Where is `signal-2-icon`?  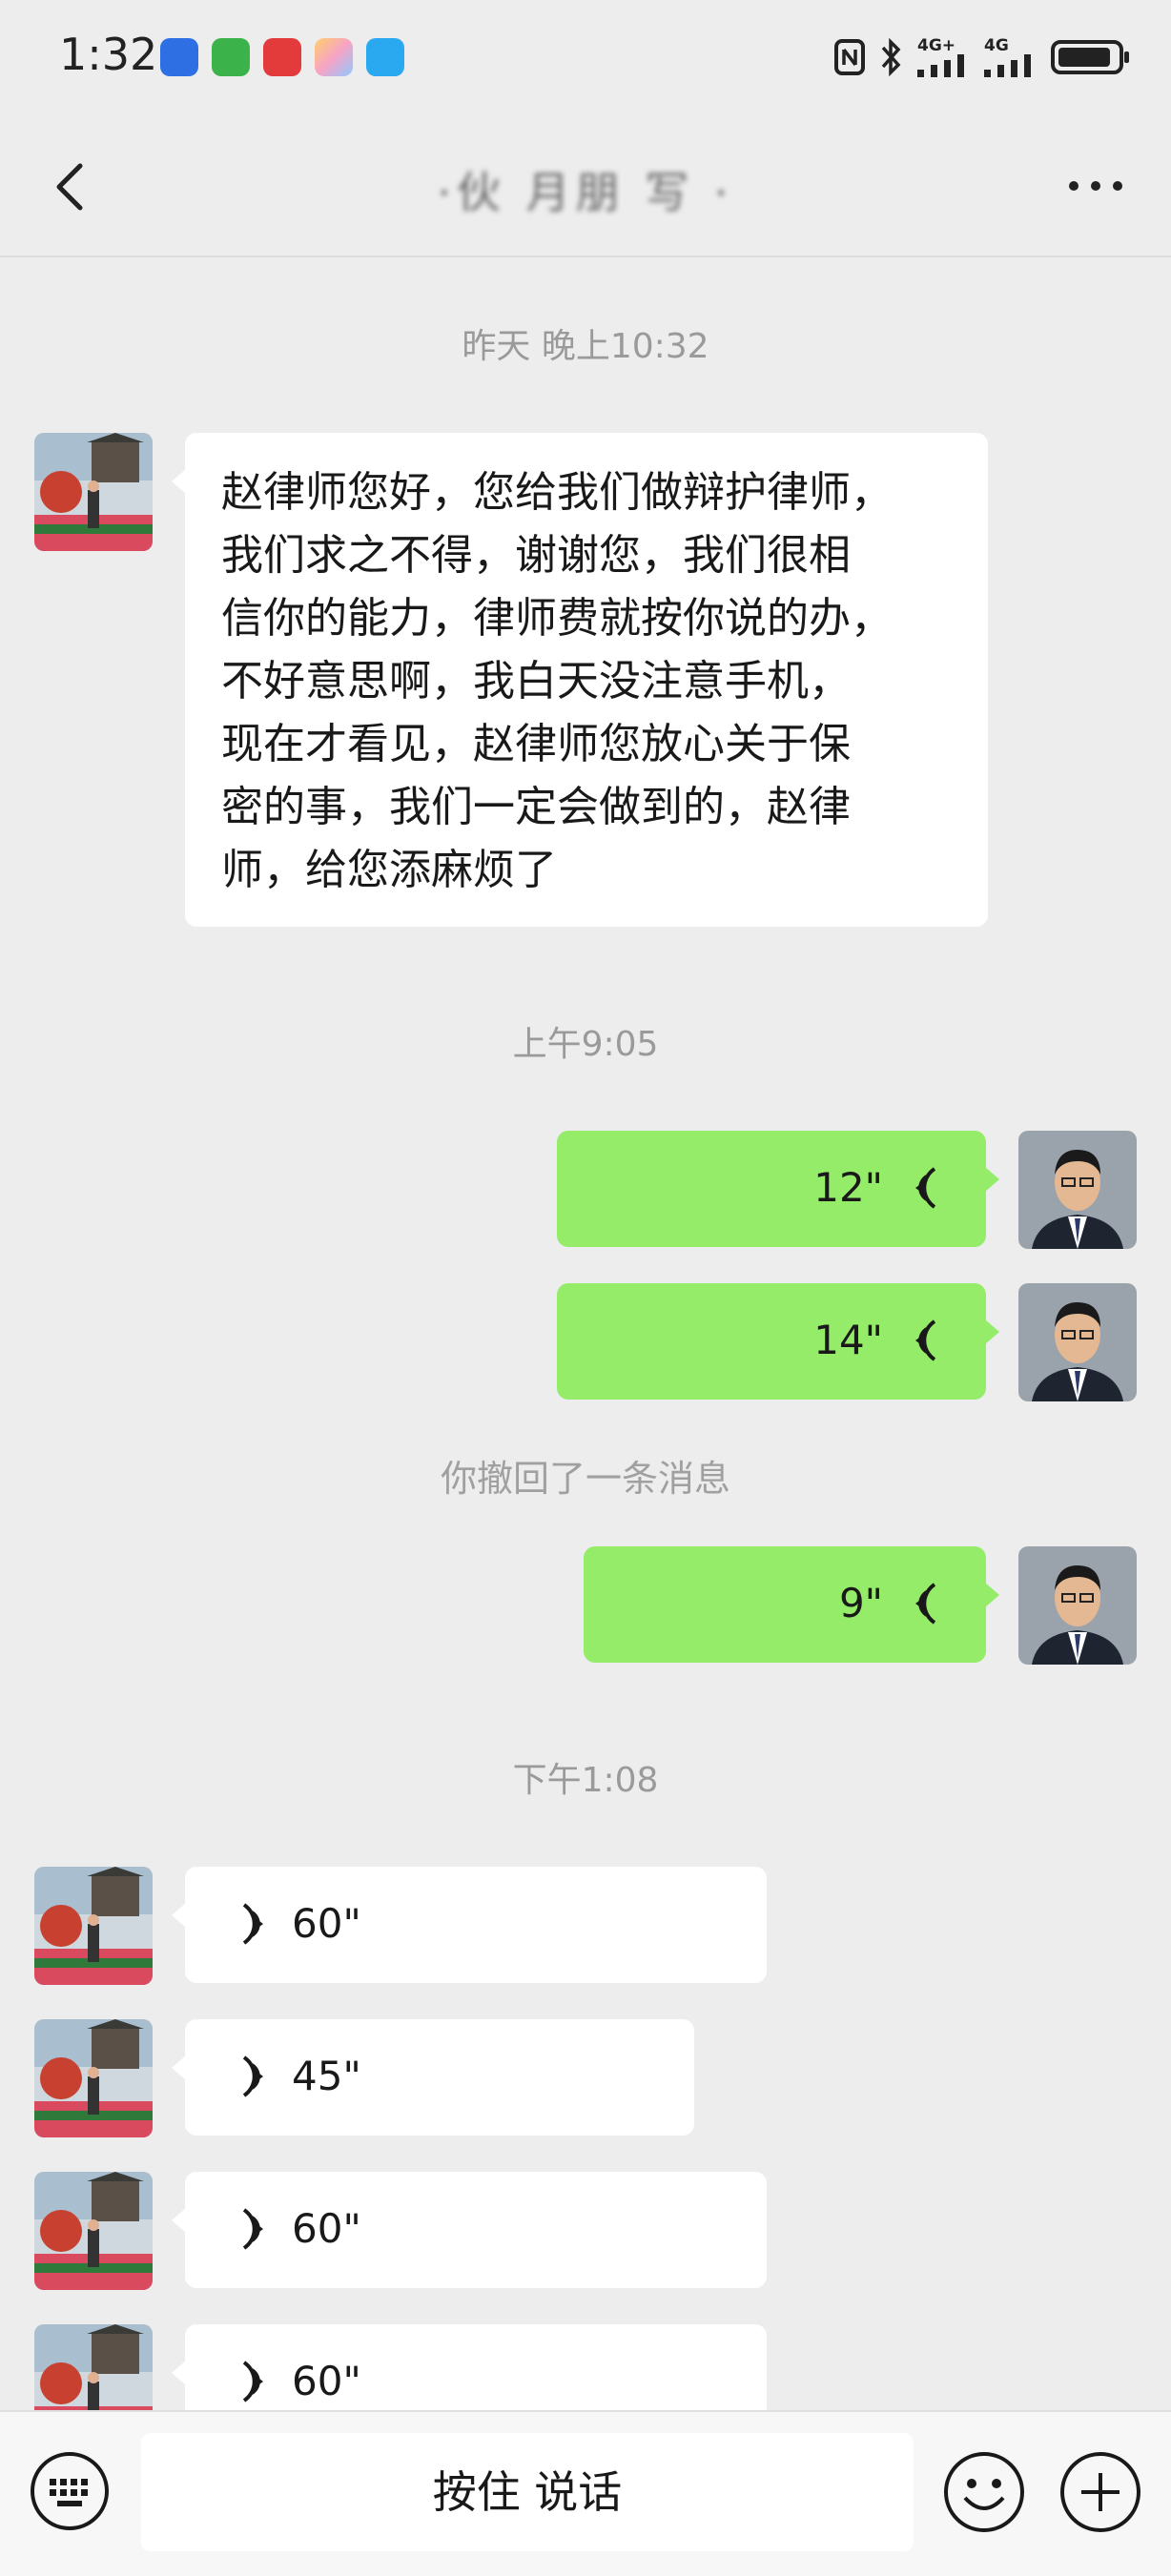
signal-2-icon is located at coordinates (1007, 65).